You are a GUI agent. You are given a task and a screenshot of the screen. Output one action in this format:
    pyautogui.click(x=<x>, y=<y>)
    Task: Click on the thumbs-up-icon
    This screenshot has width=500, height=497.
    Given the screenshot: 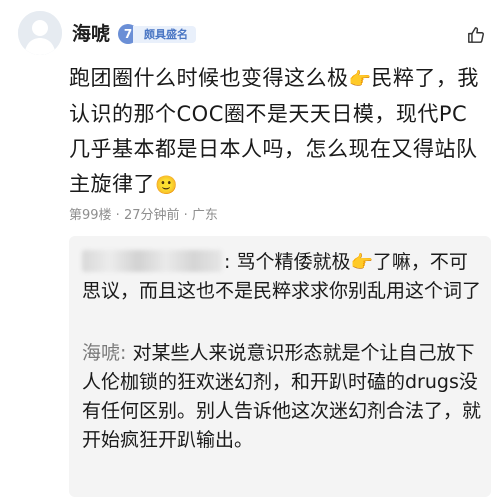 What is the action you would take?
    pyautogui.click(x=476, y=35)
    